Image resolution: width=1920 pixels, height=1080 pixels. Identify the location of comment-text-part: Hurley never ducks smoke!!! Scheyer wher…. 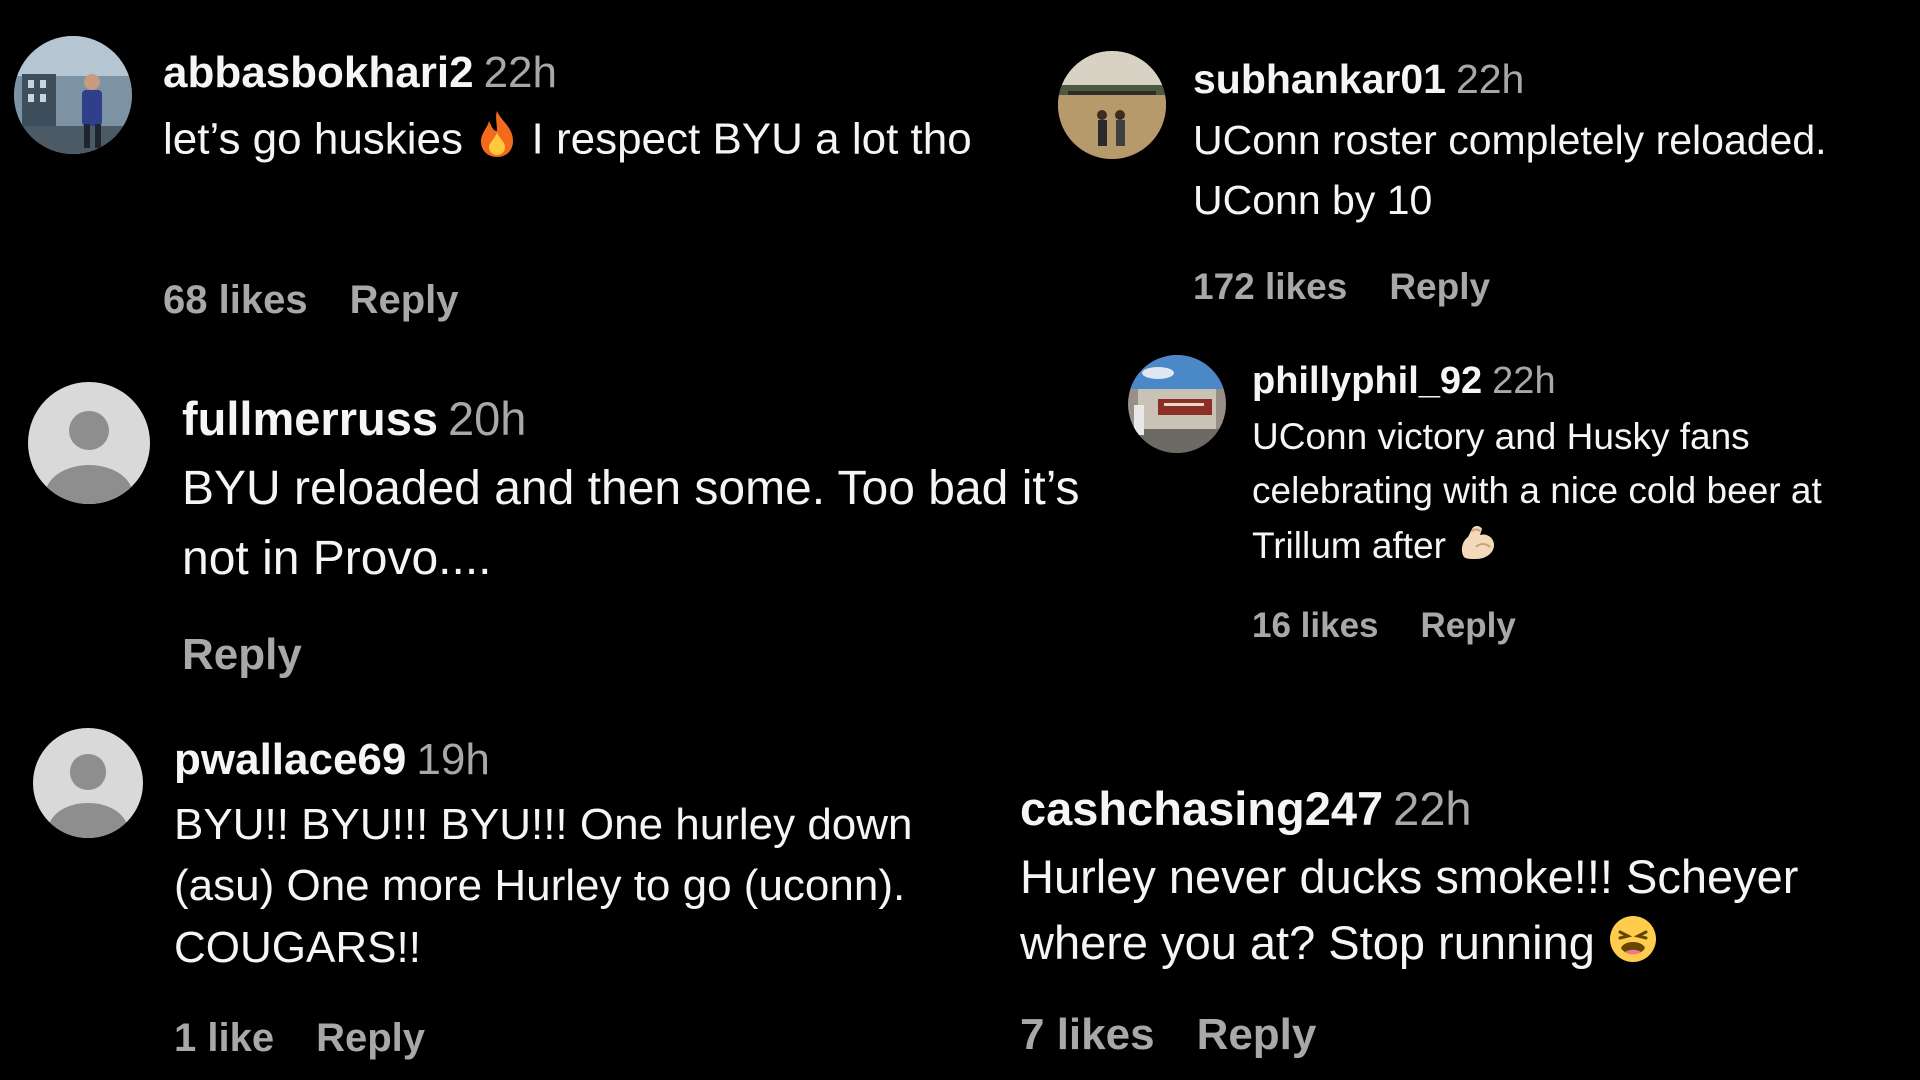
(1409, 909).